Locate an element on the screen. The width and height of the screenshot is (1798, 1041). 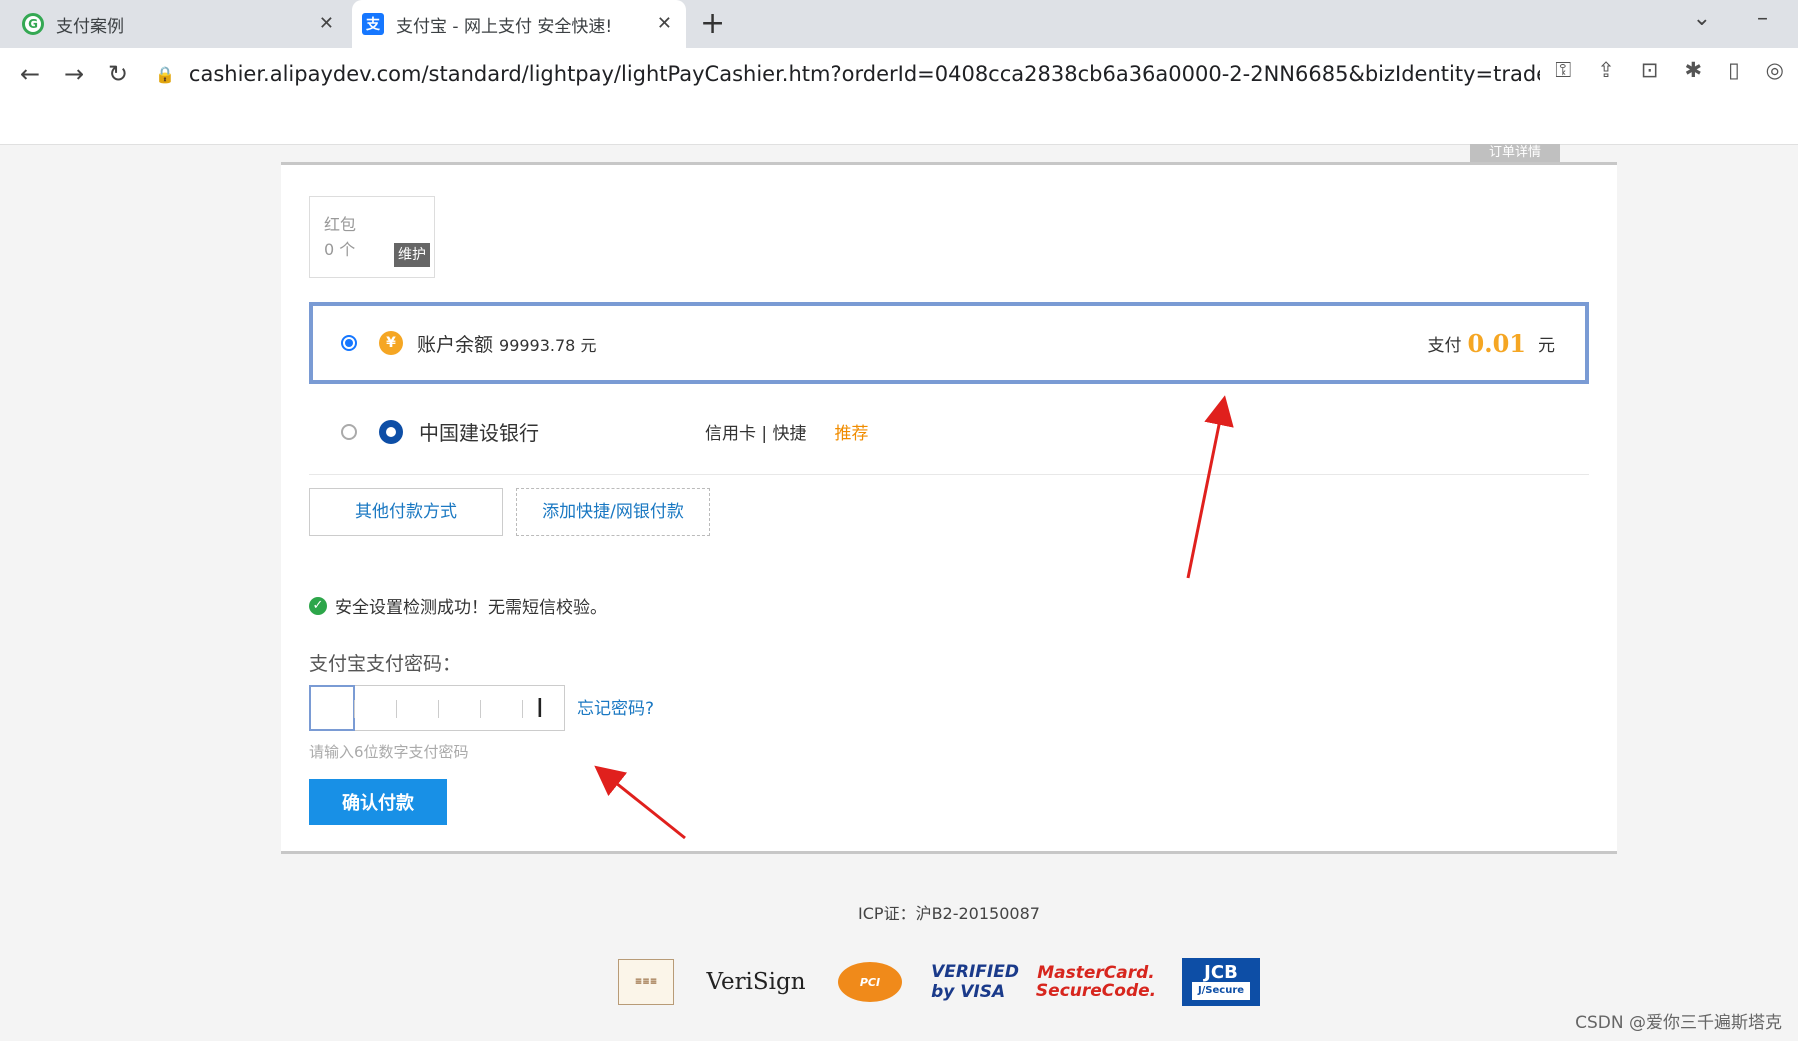
annotation-arrow-left is located at coordinates (640, 802).